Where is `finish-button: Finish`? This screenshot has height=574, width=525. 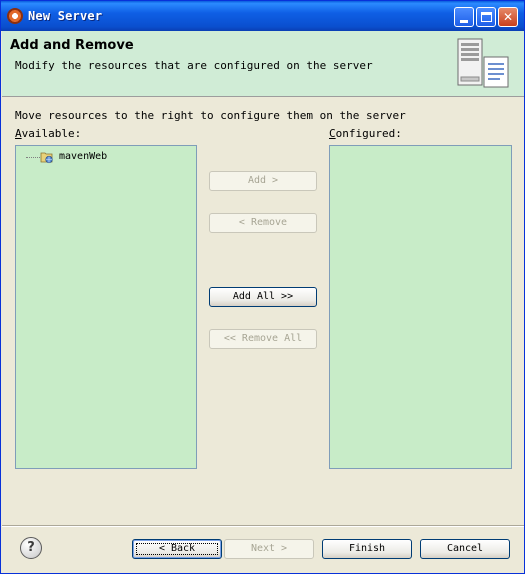
finish-button: Finish is located at coordinates (367, 549).